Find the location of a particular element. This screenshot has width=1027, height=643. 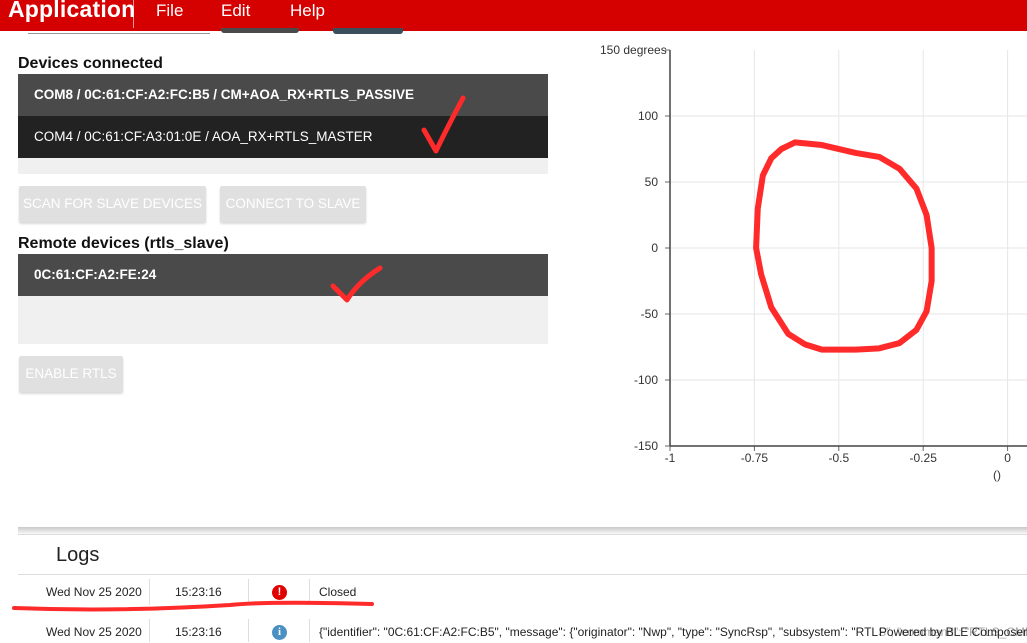

powered-by: Powered by BLE Composer is located at coordinates (952, 632).